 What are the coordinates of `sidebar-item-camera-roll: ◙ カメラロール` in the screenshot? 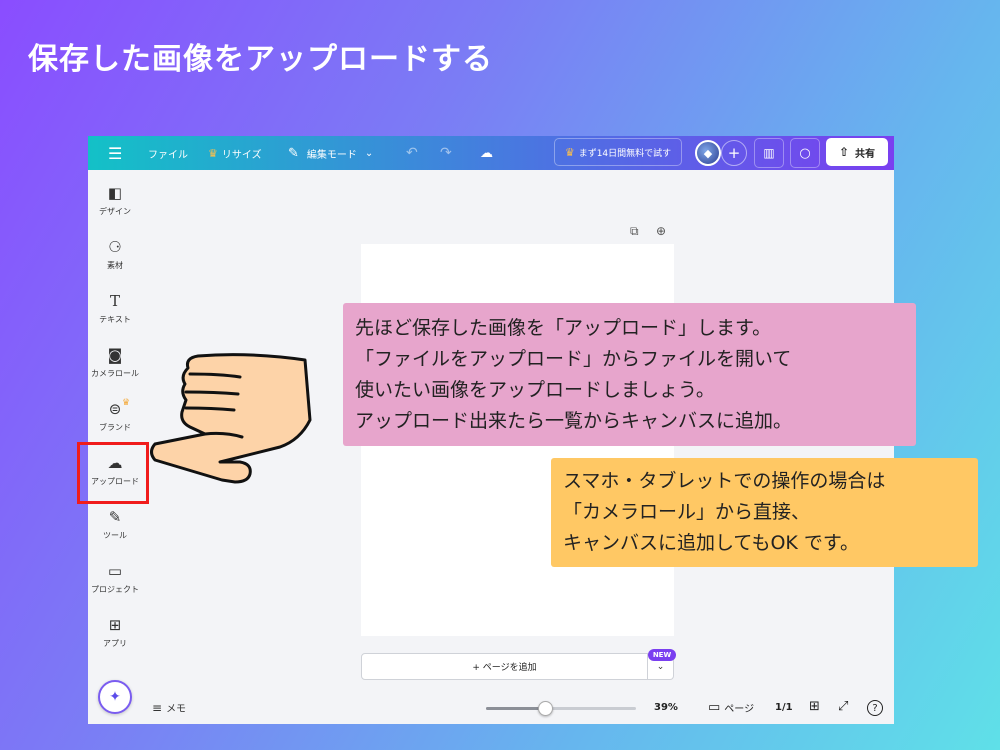 It's located at (115, 362).